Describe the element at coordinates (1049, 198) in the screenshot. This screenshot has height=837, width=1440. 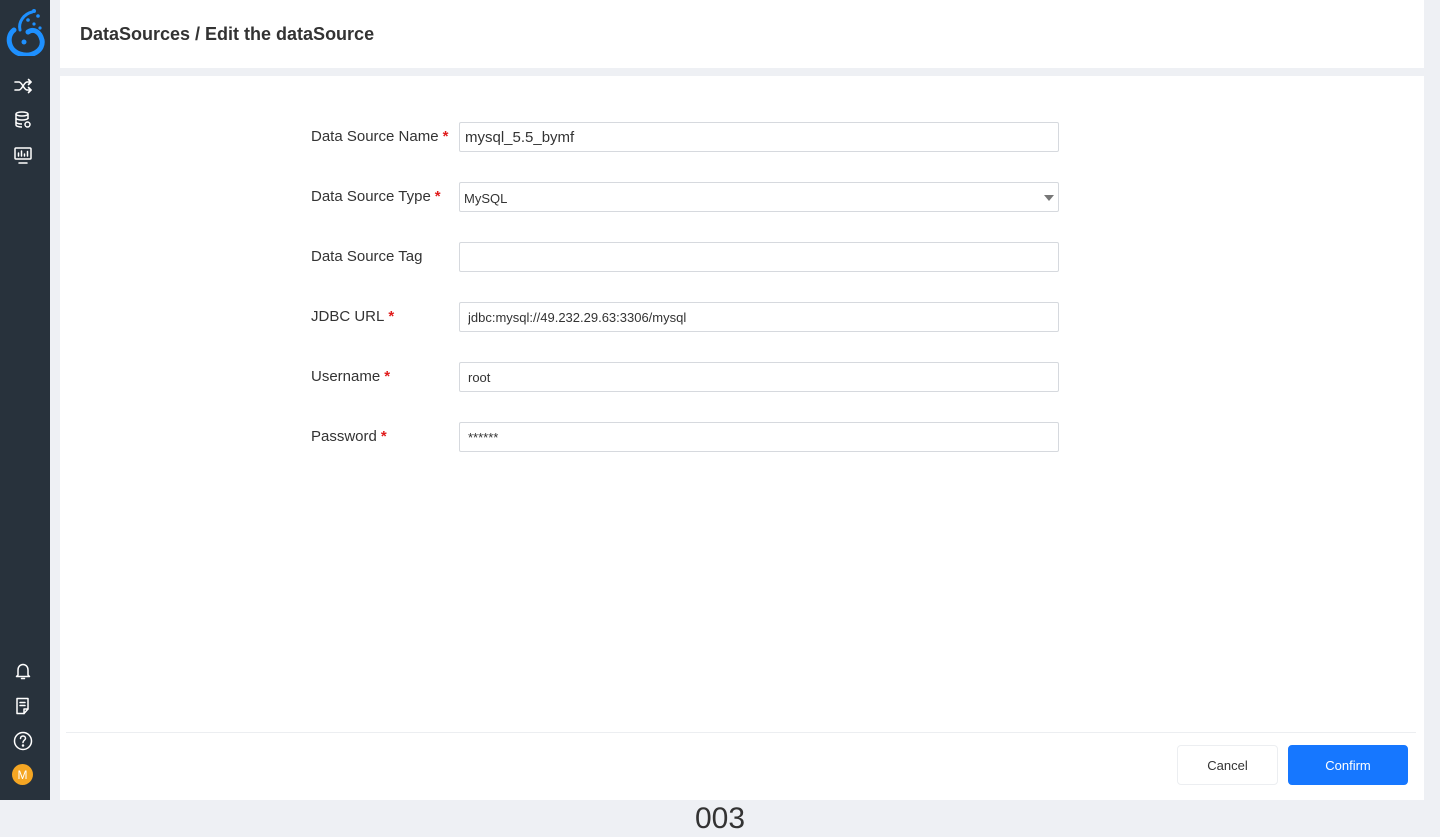
I see `caret-down-icon` at that location.